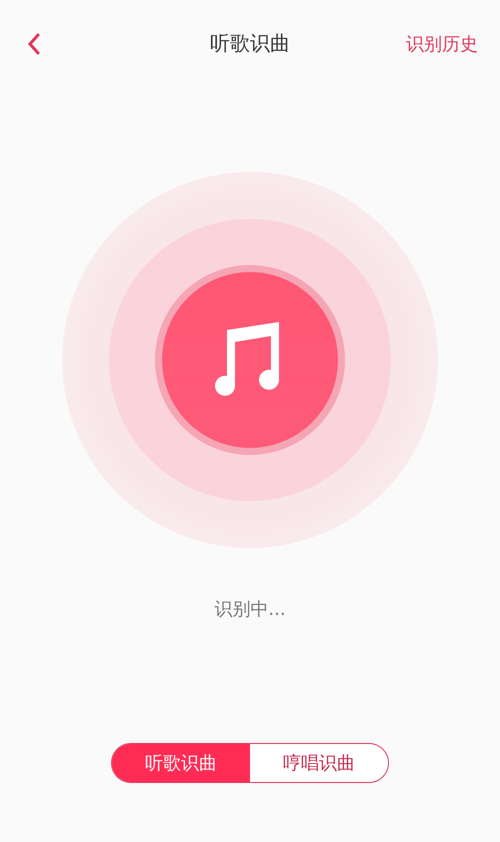 The height and width of the screenshot is (842, 500). Describe the element at coordinates (319, 763) in the screenshot. I see `mode-tab: 哼唱识曲` at that location.